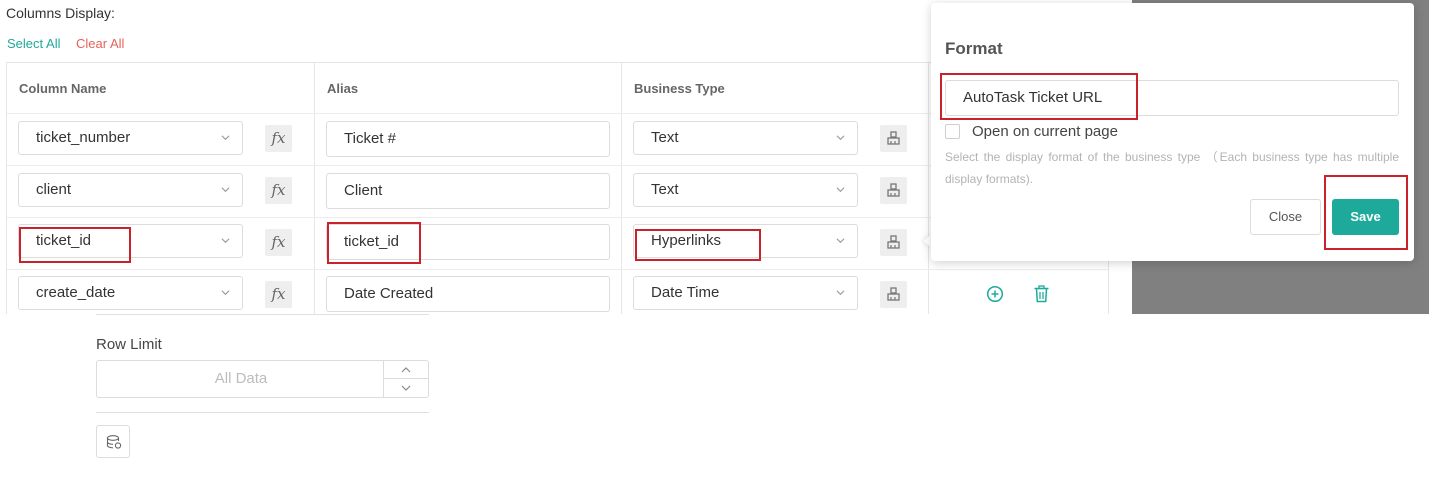 This screenshot has width=1429, height=487. I want to click on alias-input: Date Created, so click(468, 294).